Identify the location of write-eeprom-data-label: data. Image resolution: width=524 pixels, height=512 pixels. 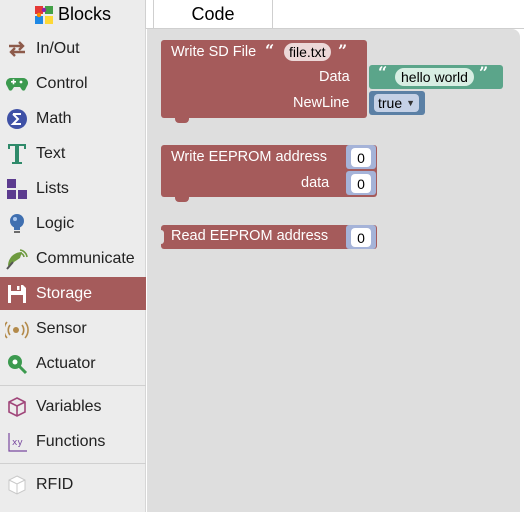
(315, 183).